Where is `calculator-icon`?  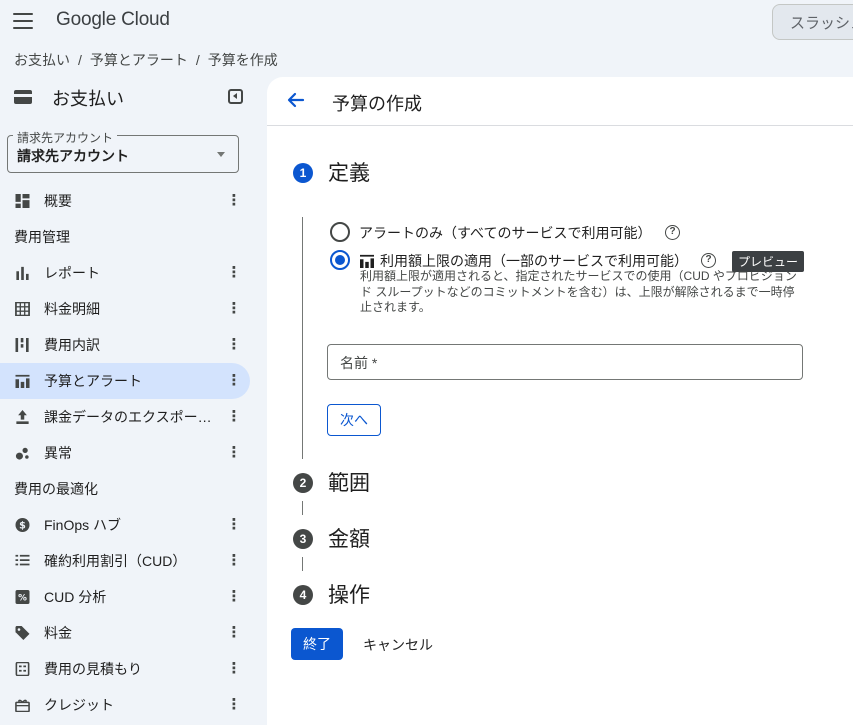
calculator-icon is located at coordinates (22, 669).